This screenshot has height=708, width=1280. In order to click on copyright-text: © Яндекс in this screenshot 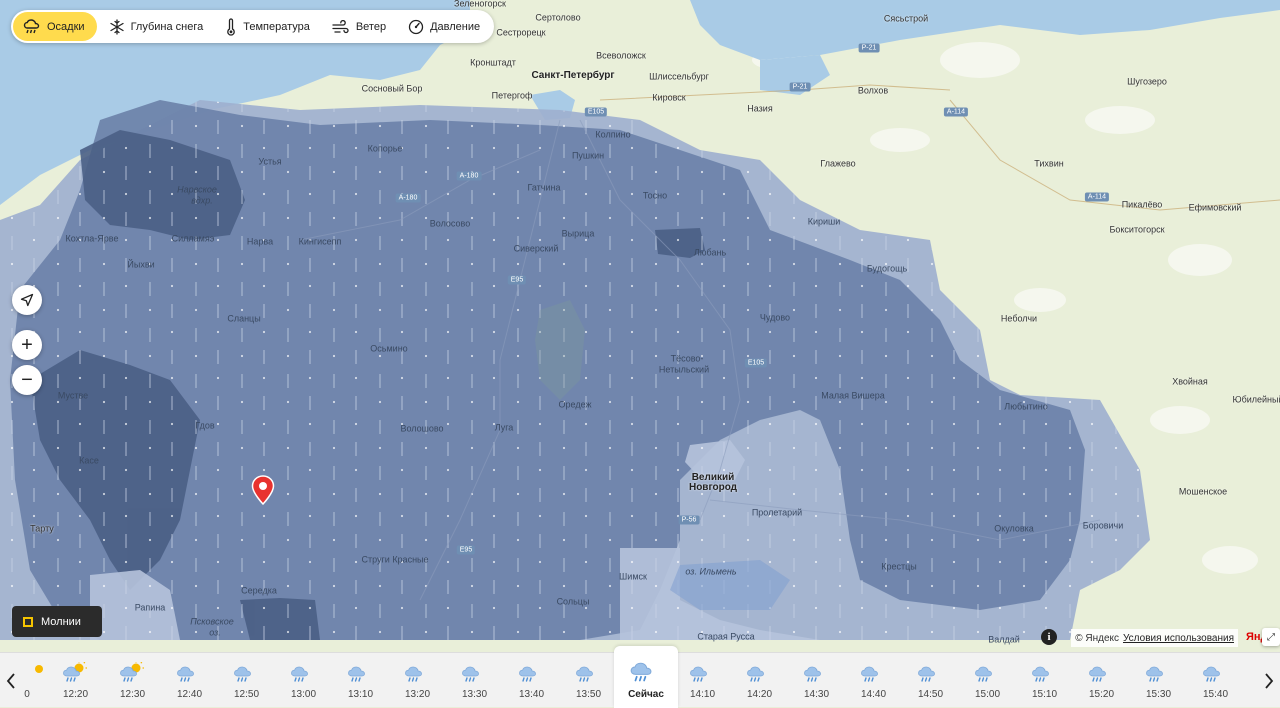, I will do `click(1097, 638)`.